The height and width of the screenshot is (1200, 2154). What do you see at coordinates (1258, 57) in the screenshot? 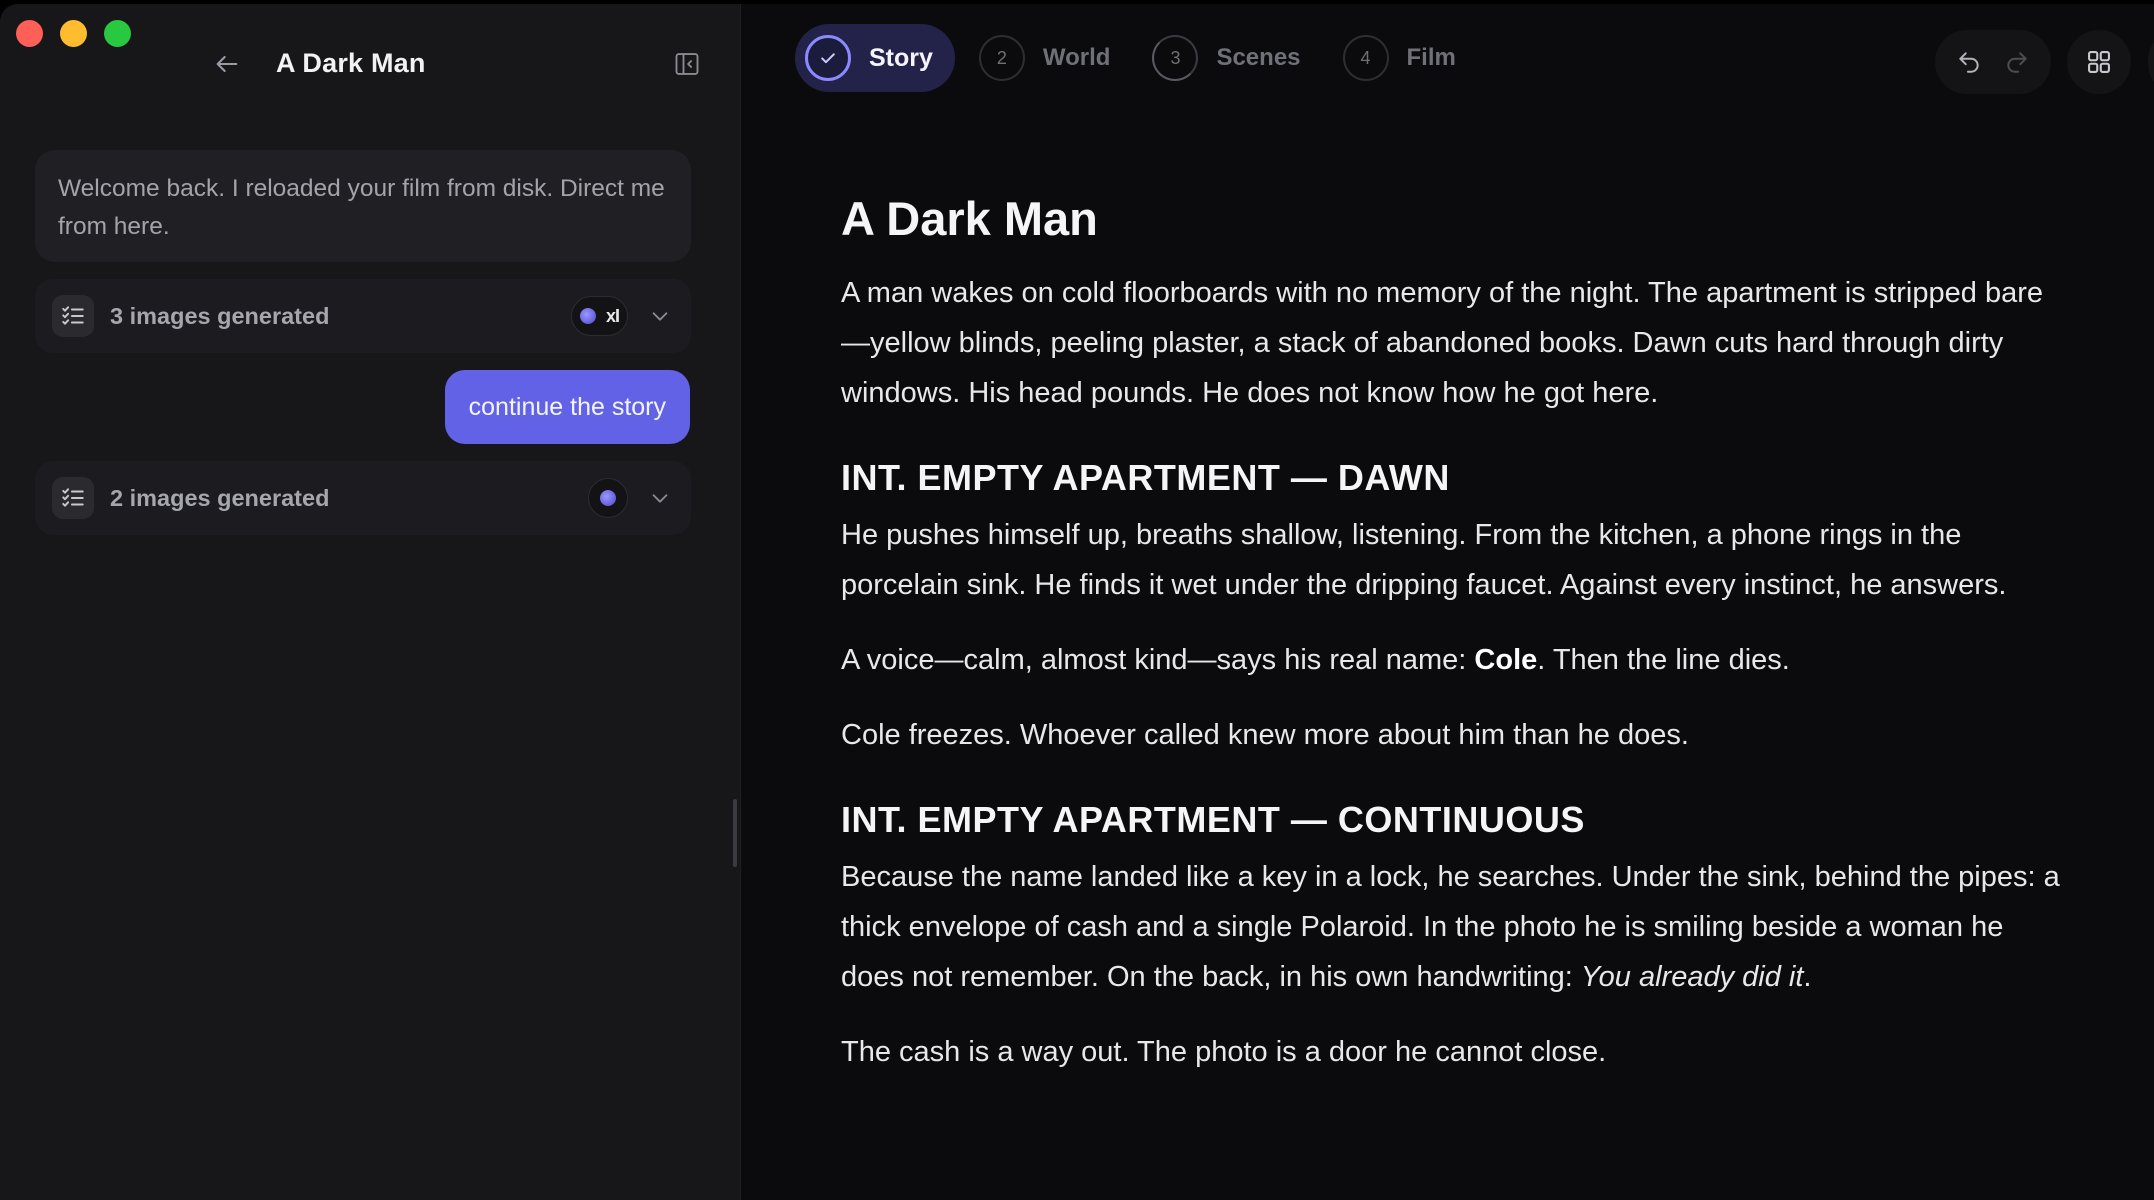
I see `step-label: Scenes` at bounding box center [1258, 57].